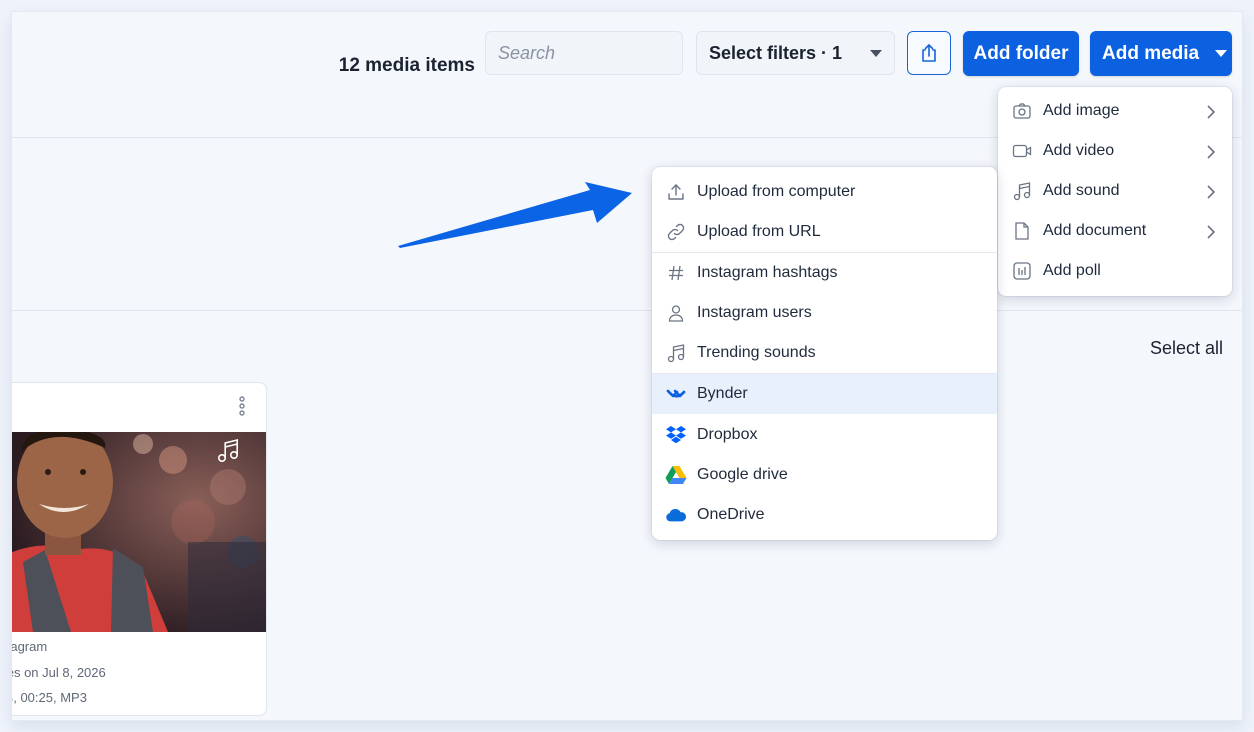  I want to click on link-icon, so click(676, 232).